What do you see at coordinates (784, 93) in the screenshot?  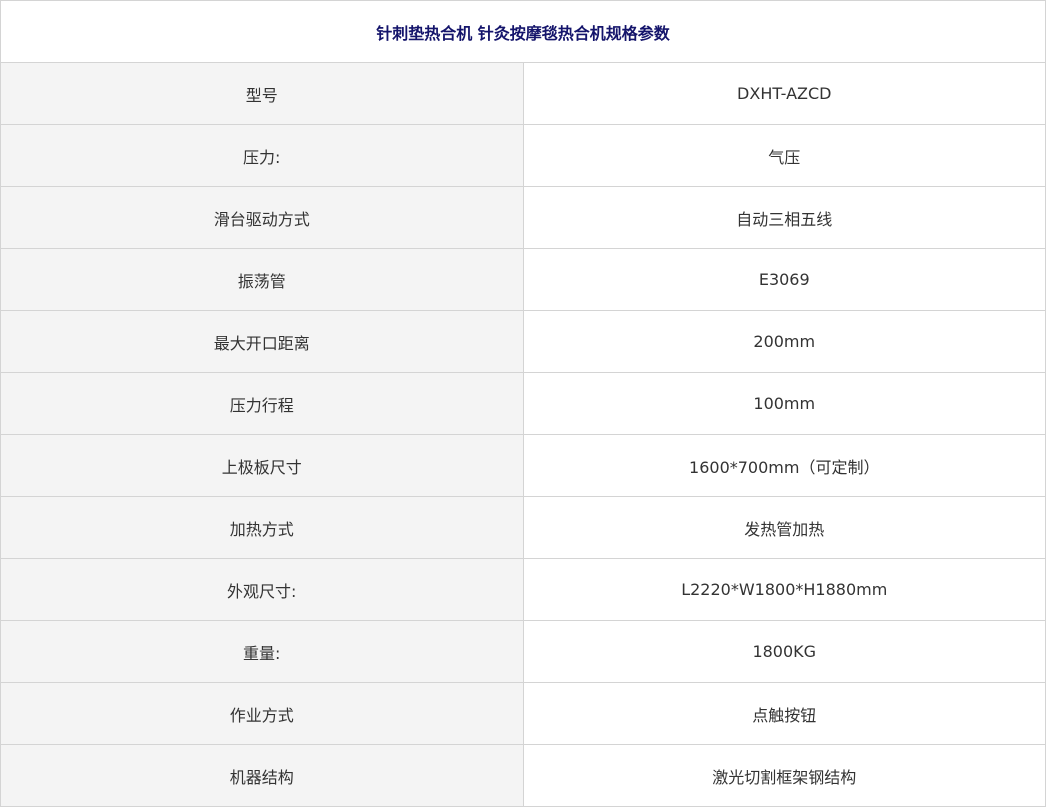 I see `spec-value: DXHT-AZCD` at bounding box center [784, 93].